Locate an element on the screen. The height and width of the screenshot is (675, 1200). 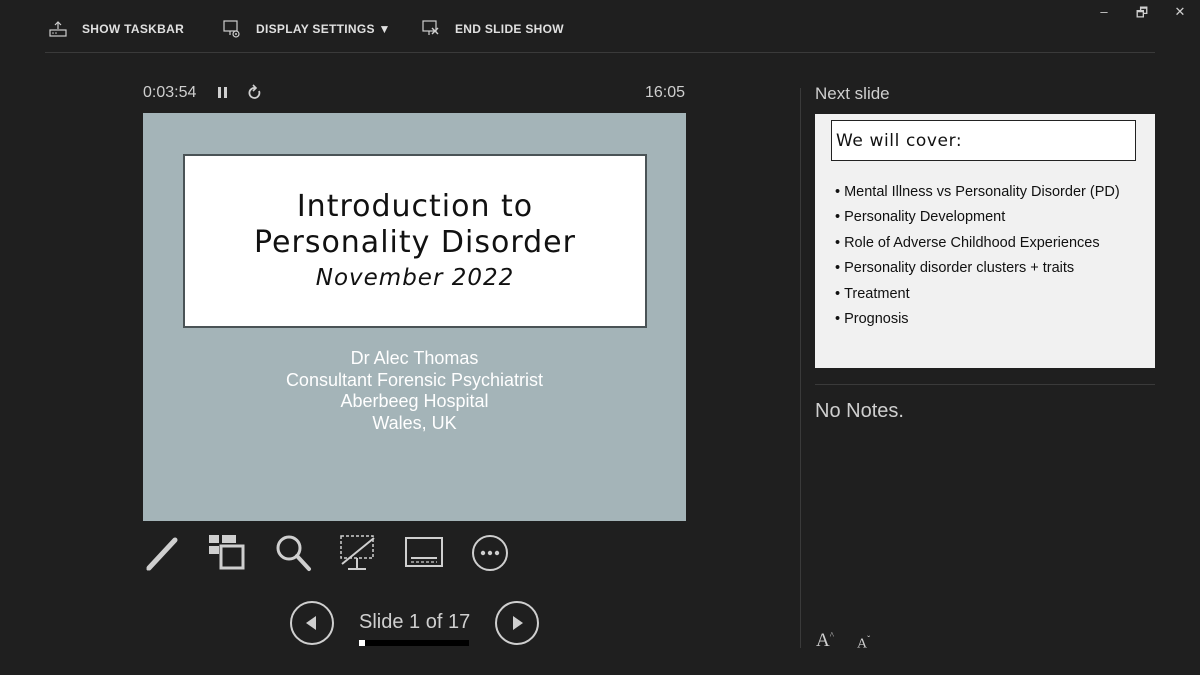
pen-tool-icon is located at coordinates (163, 553).